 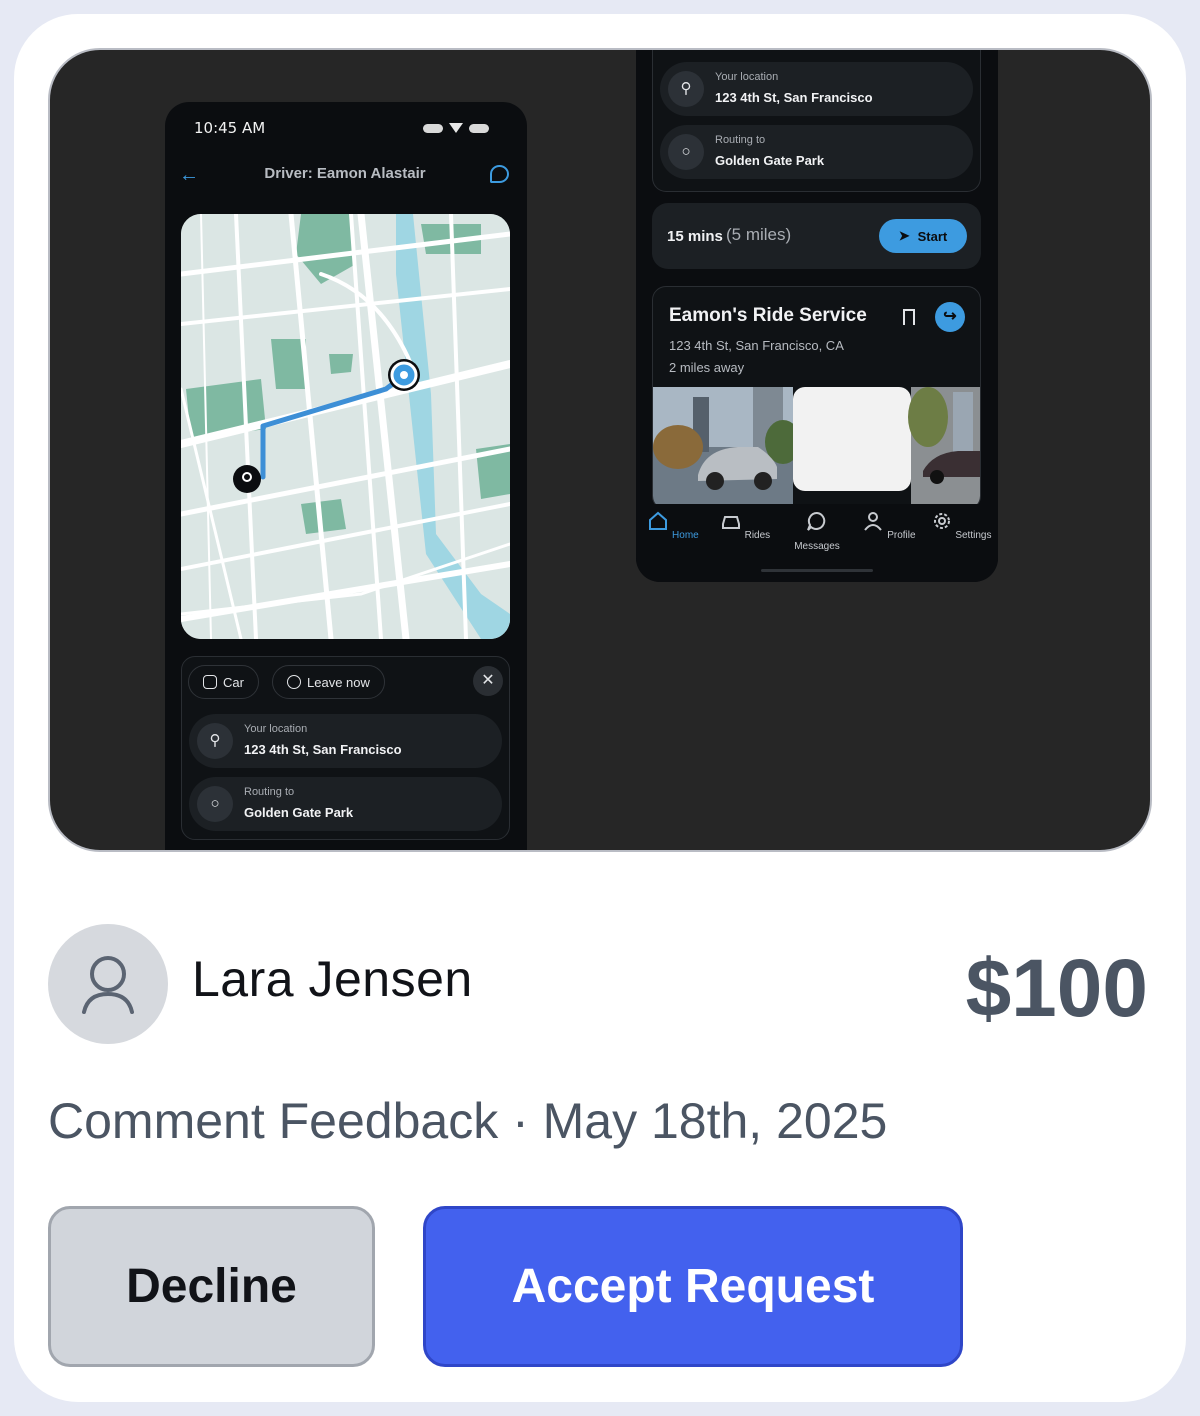 What do you see at coordinates (345, 173) in the screenshot?
I see `driver-title: Driver: Eamon Alastair` at bounding box center [345, 173].